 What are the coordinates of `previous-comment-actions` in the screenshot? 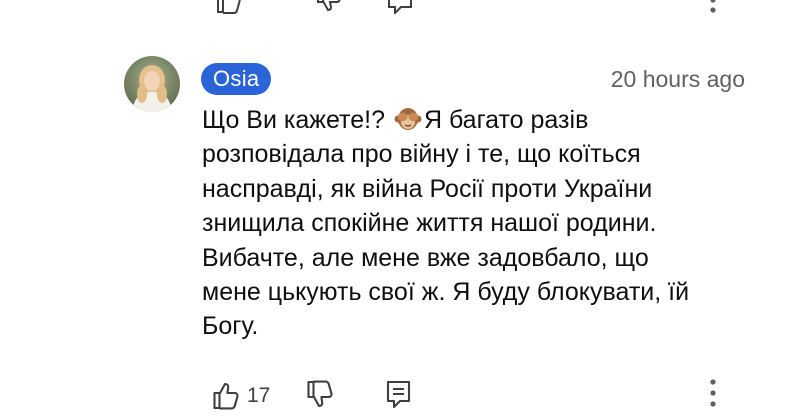 It's located at (400, 7).